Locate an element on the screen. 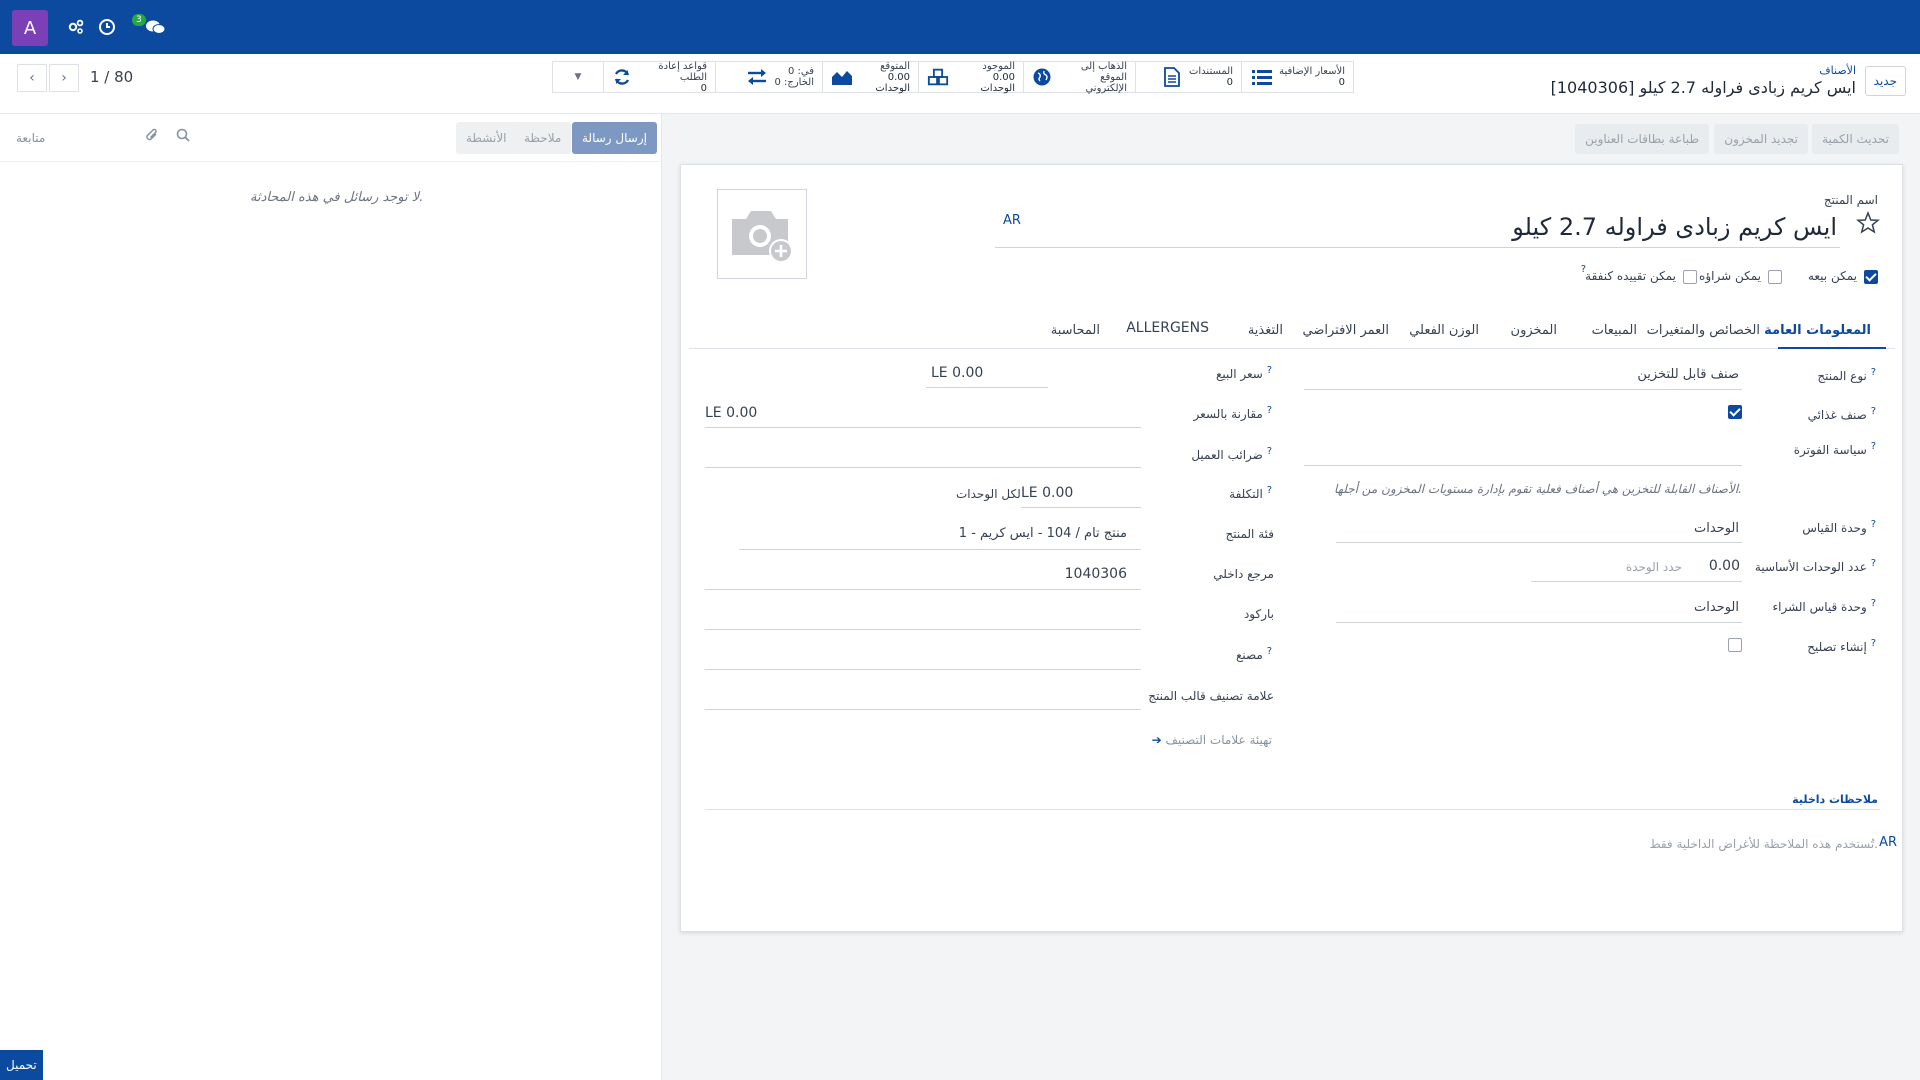 Image resolution: width=1920 pixels, height=1080 pixels. base-units-input: 0.00 is located at coordinates (1724, 566).